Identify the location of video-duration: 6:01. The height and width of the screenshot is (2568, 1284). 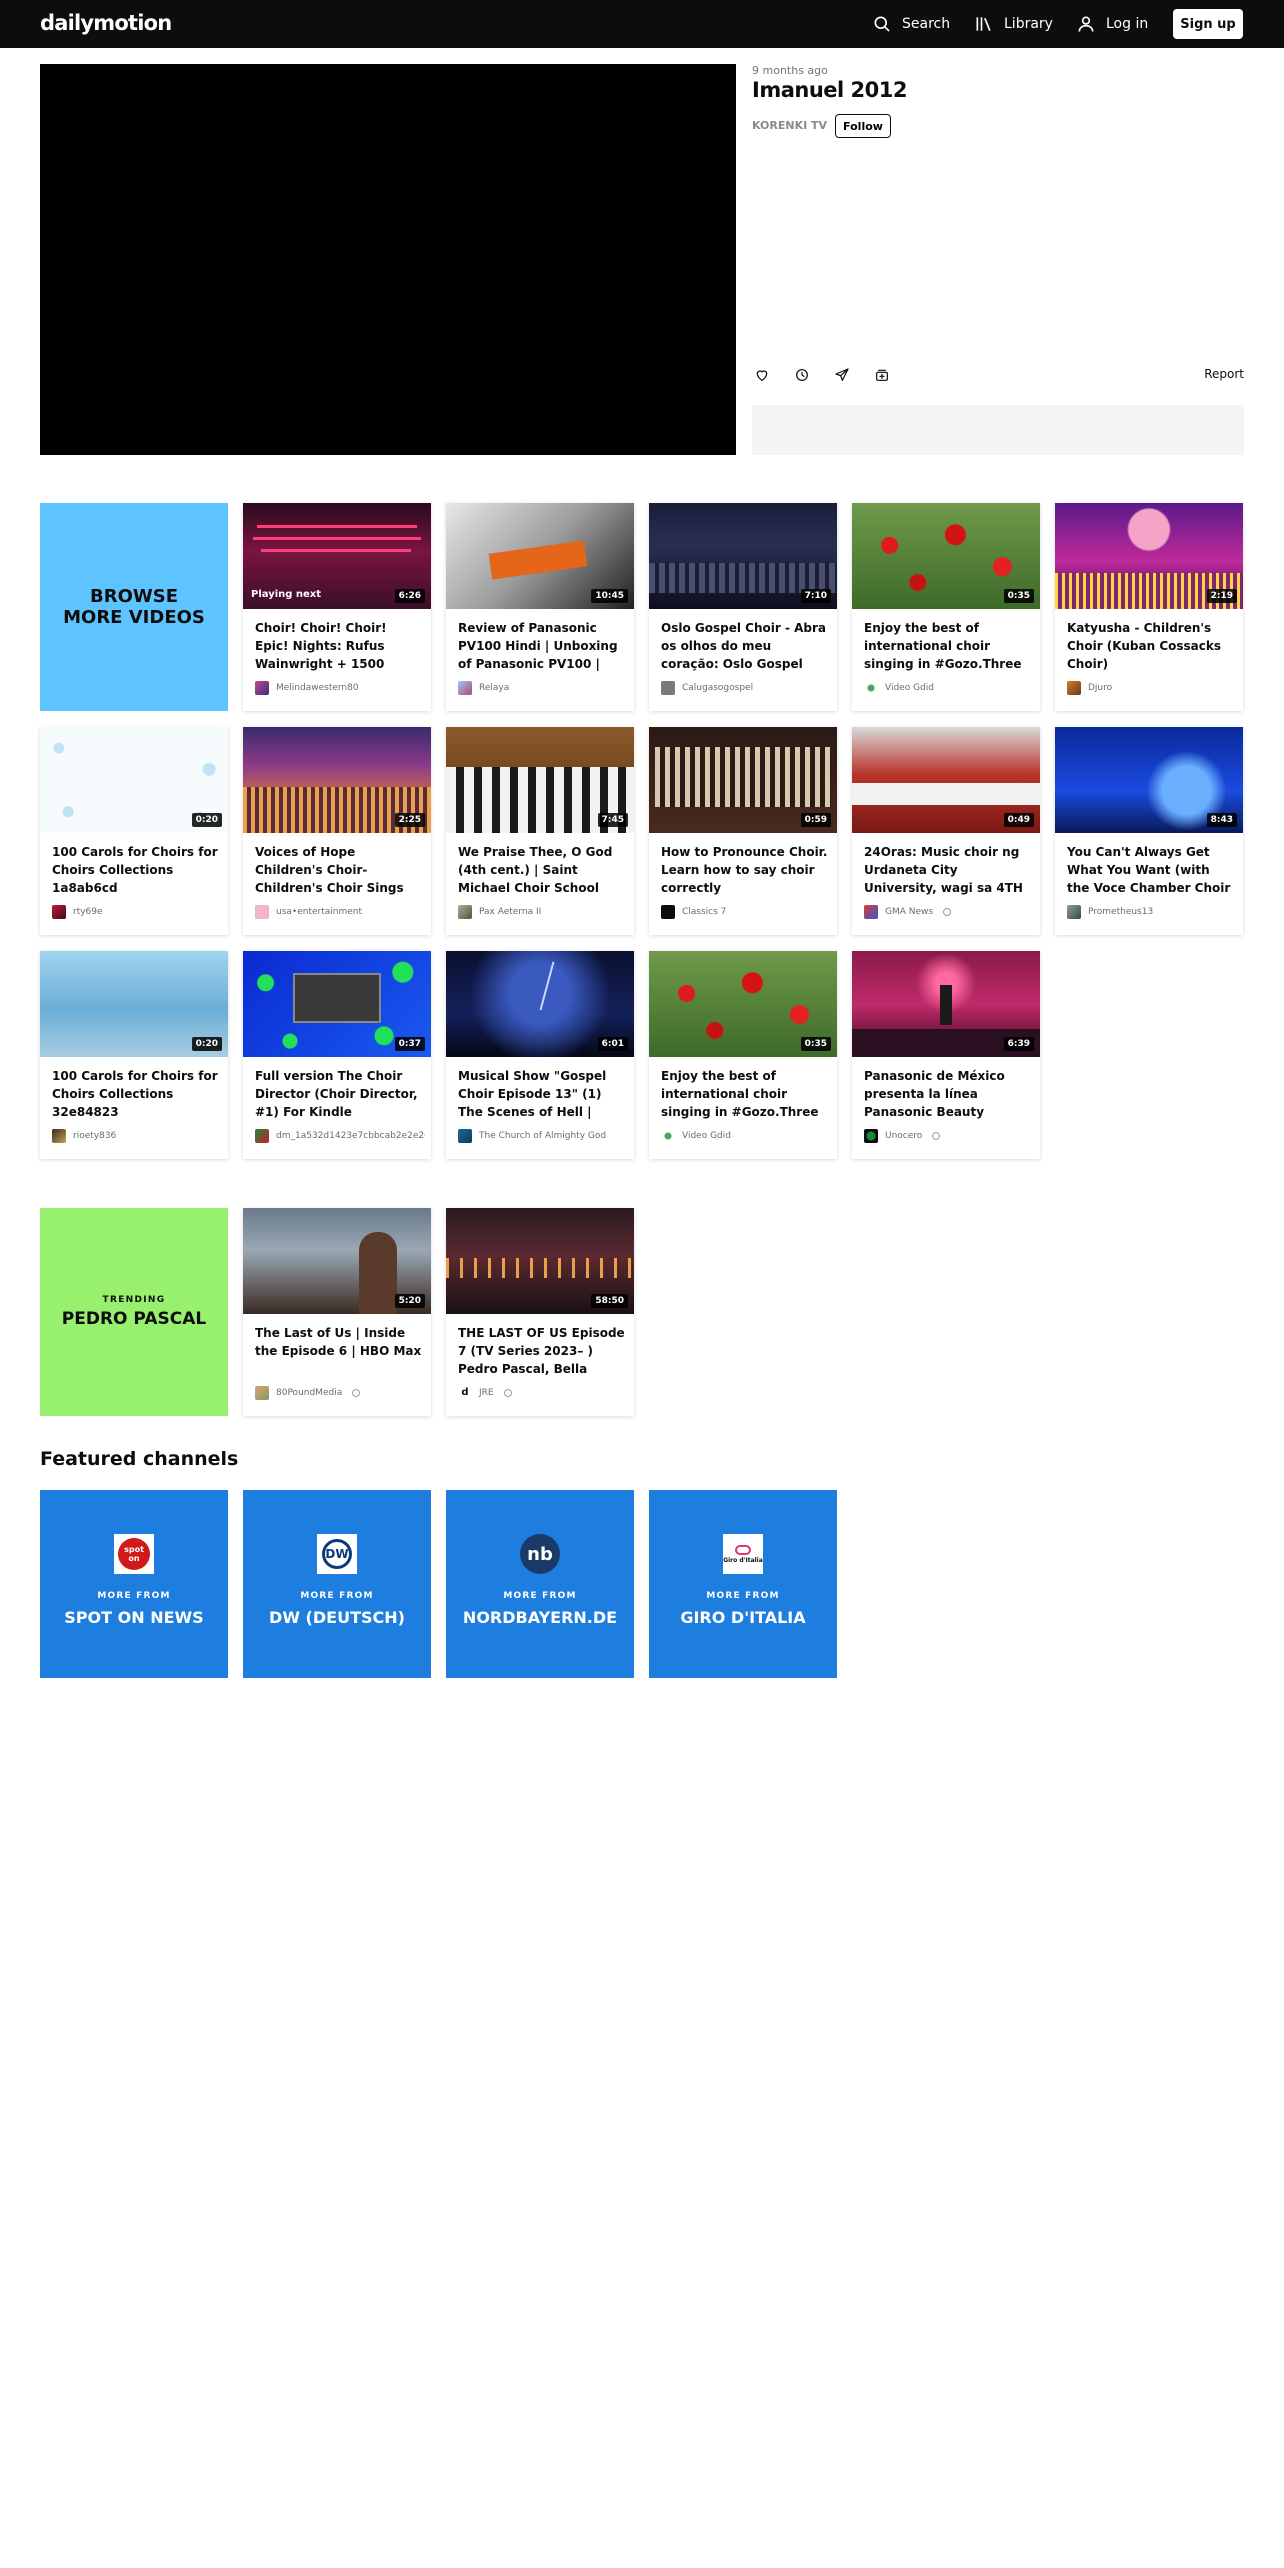
(612, 1044).